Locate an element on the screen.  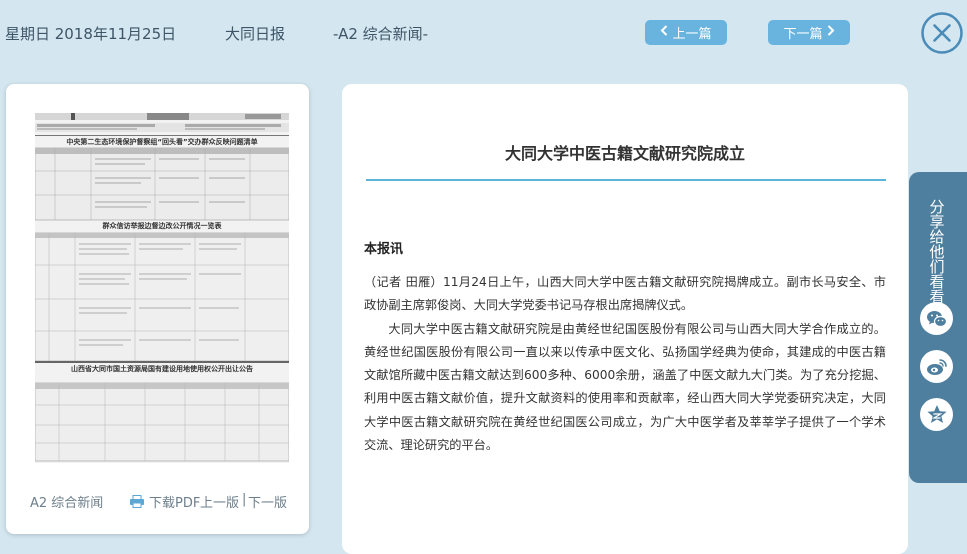
previous-article-button: 上一篇 is located at coordinates (686, 32).